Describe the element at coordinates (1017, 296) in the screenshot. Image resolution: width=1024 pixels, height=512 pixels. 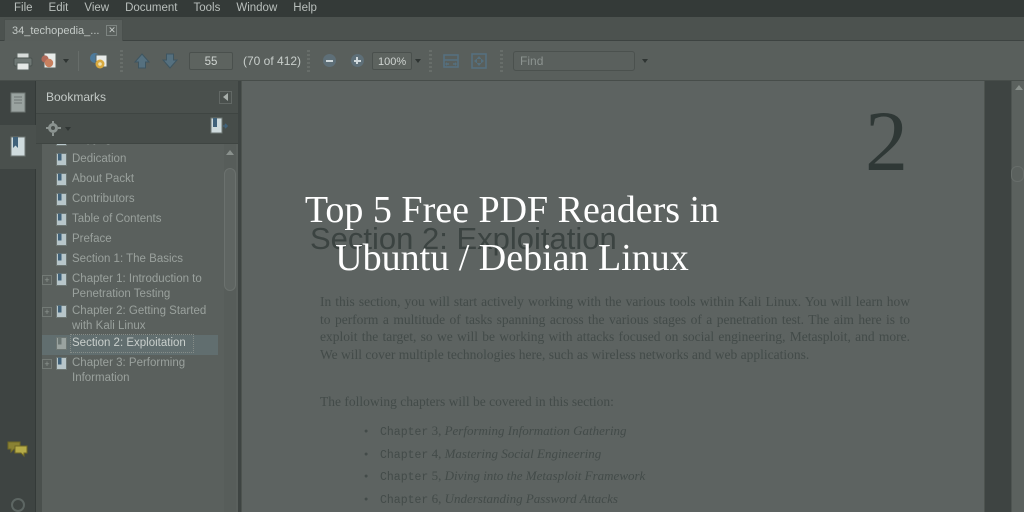
I see `document-scrollbar` at that location.